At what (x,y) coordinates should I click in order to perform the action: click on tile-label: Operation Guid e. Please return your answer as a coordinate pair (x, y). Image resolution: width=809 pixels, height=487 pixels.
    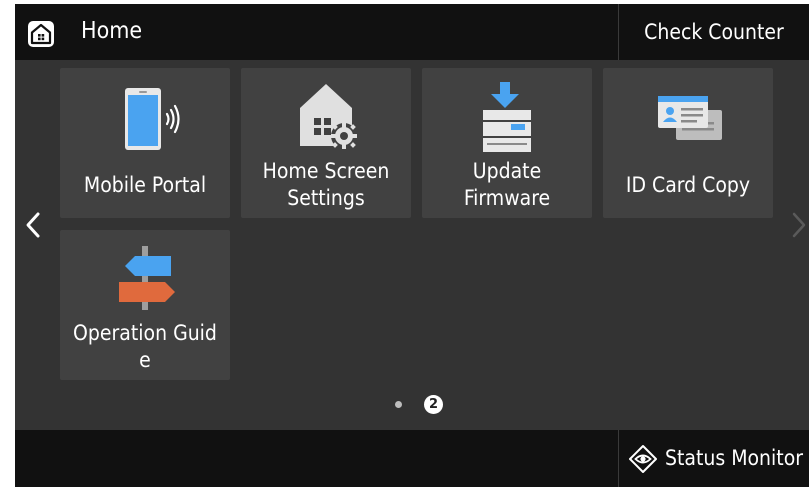
    Looking at the image, I should click on (145, 347).